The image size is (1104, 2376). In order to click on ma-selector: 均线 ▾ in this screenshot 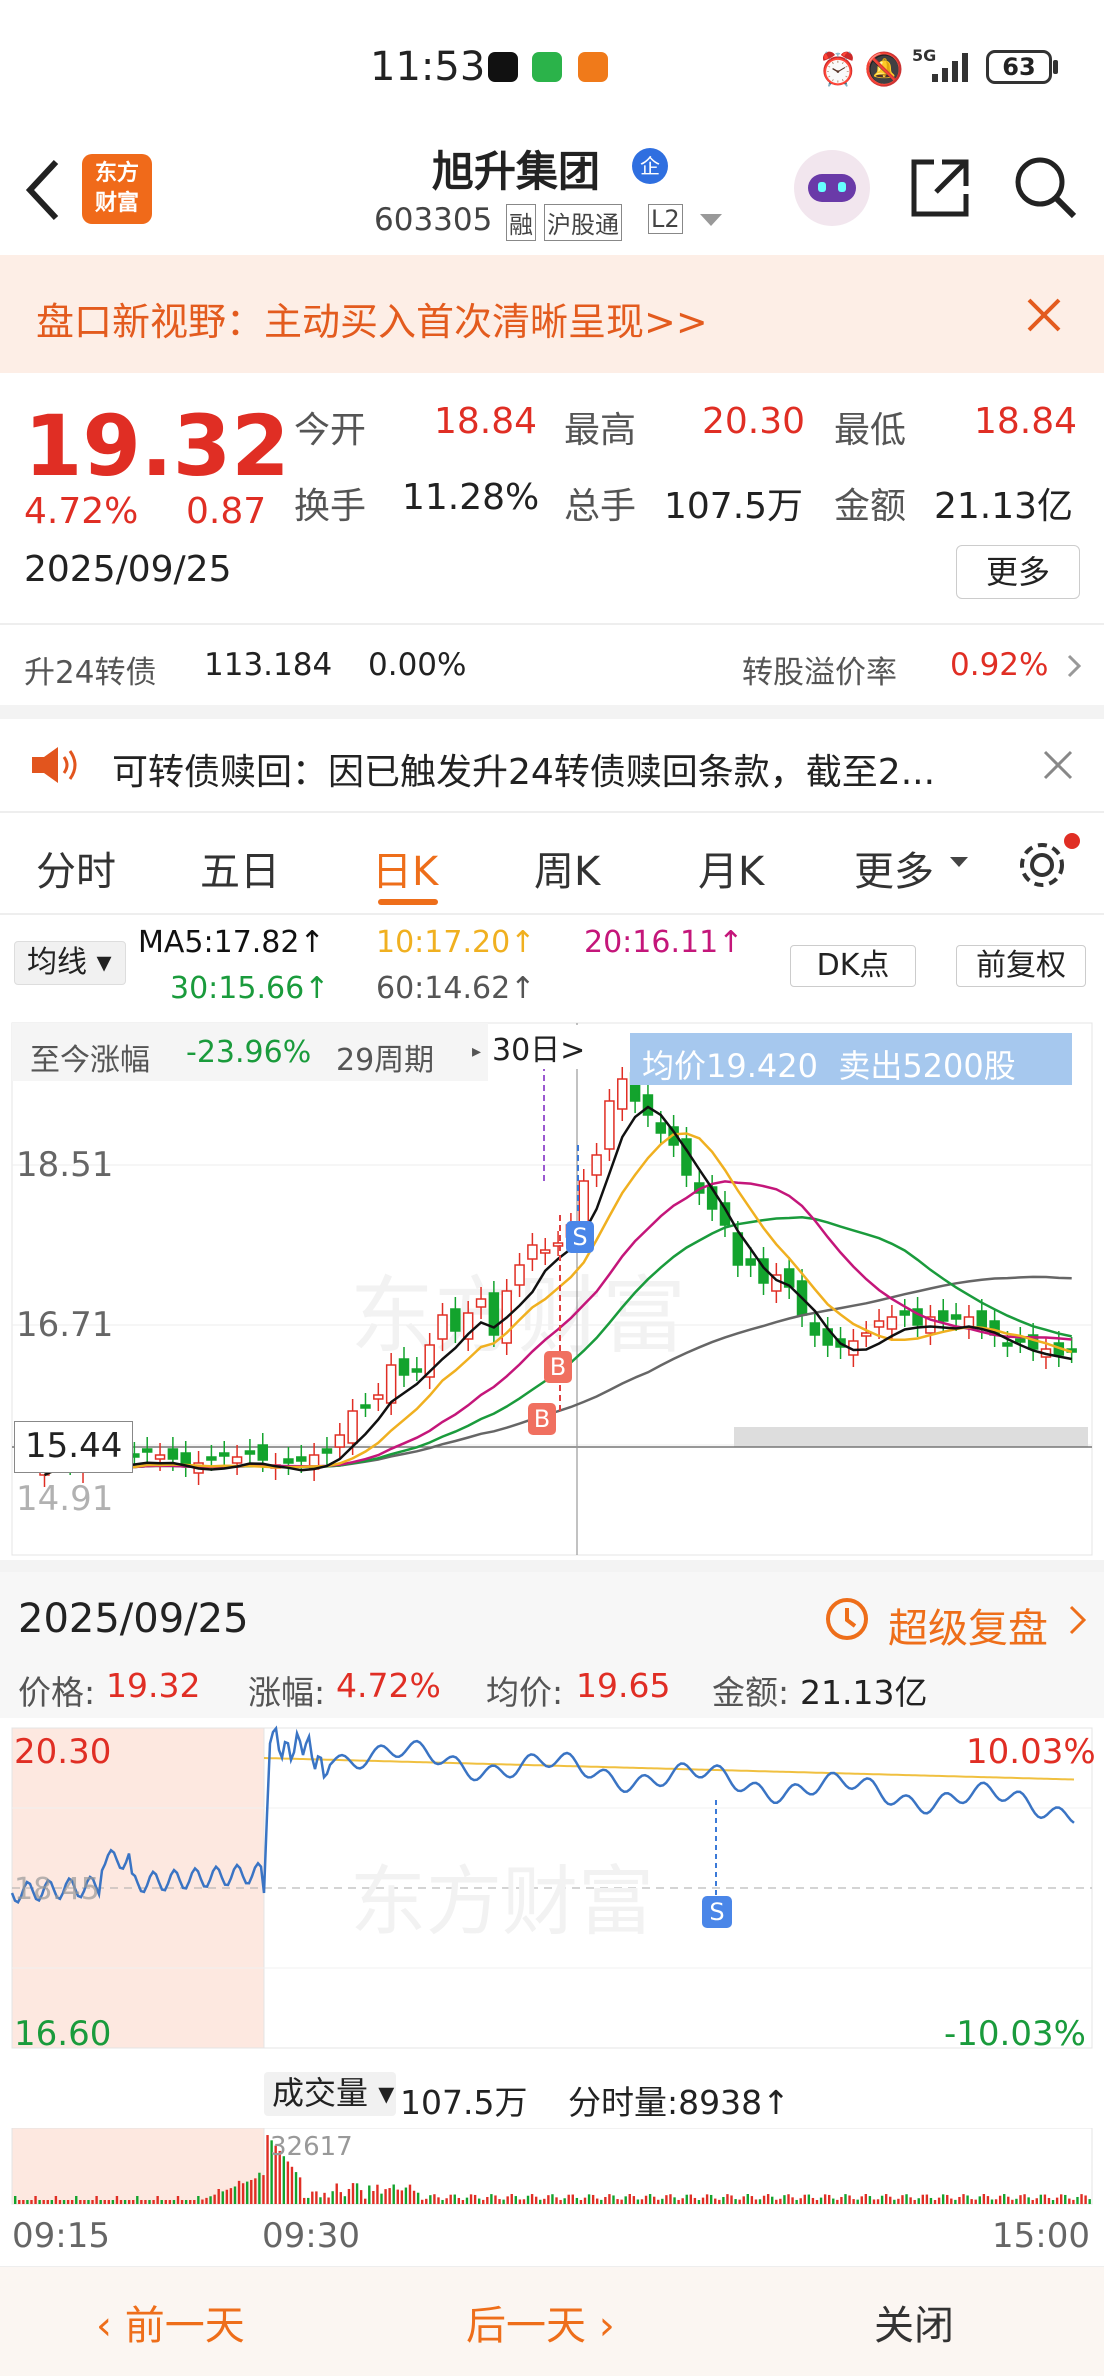, I will do `click(70, 963)`.